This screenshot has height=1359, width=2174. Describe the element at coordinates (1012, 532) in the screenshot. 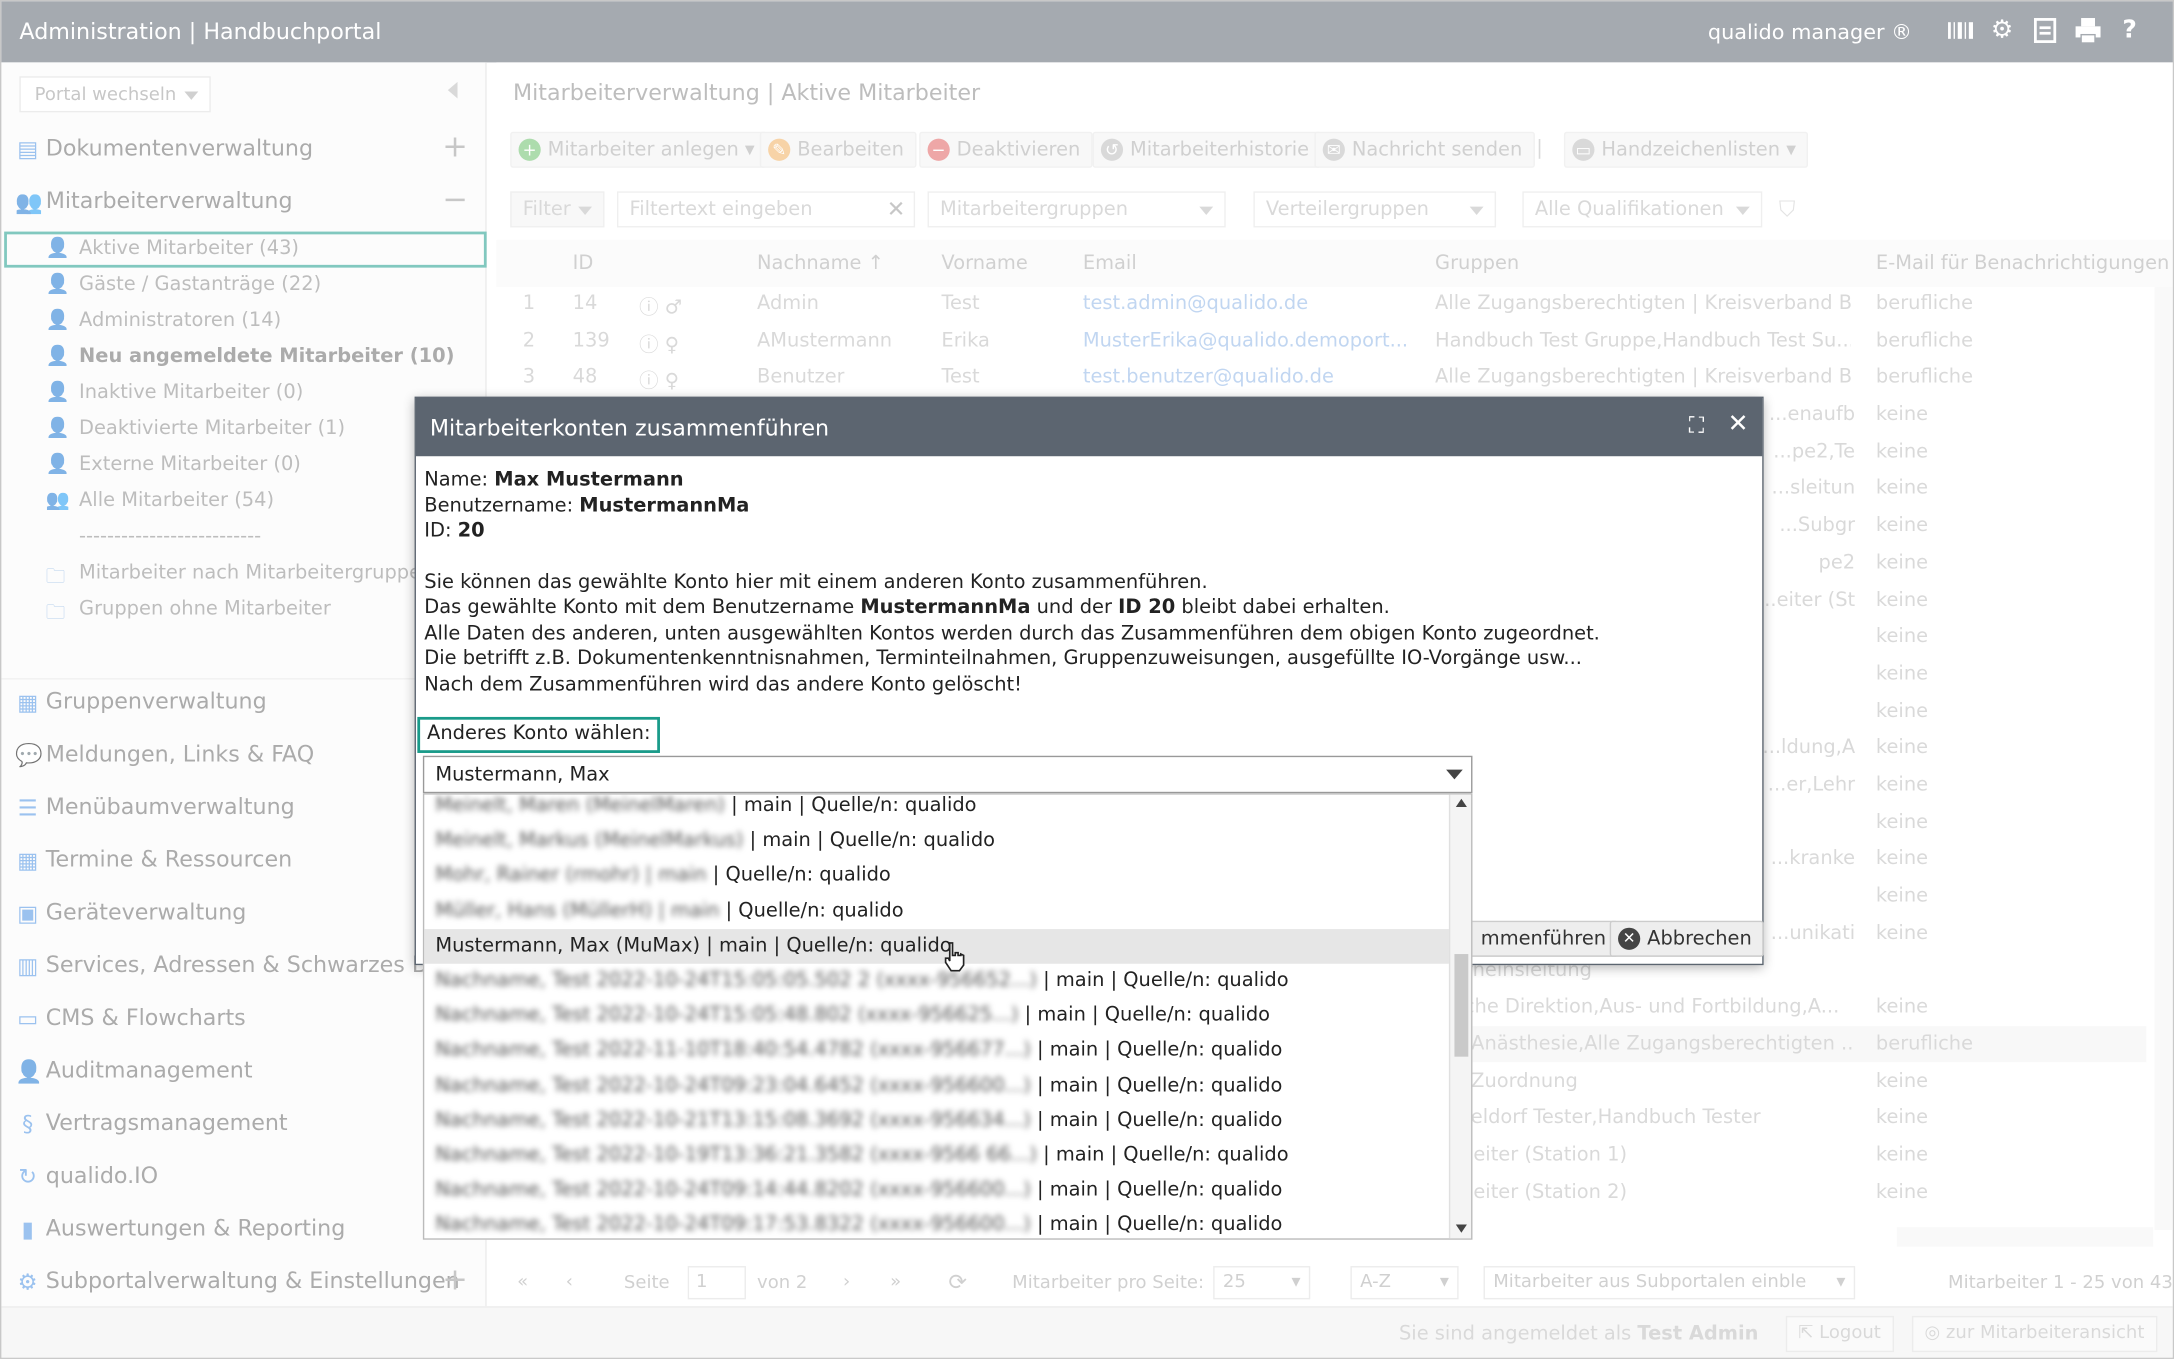

I see `id-line: ID: 20` at that location.